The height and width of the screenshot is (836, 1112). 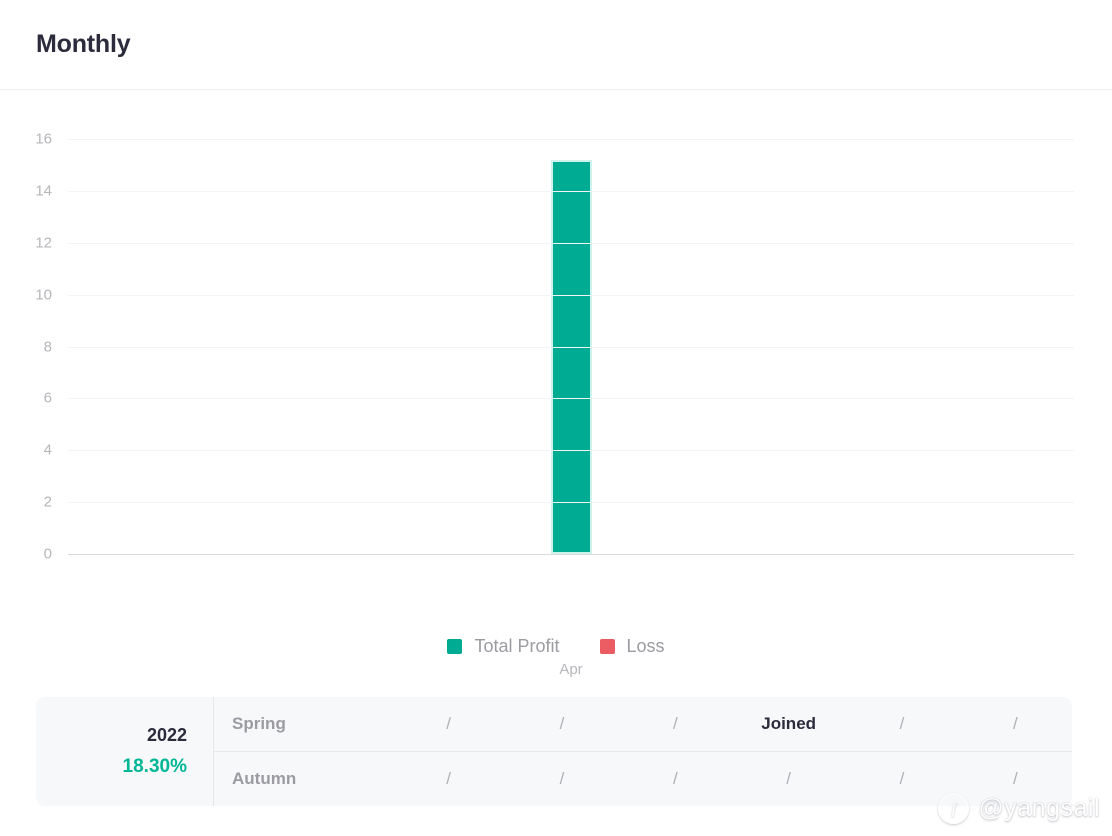 I want to click on table-row: Autumn / / / / / /, so click(x=643, y=778).